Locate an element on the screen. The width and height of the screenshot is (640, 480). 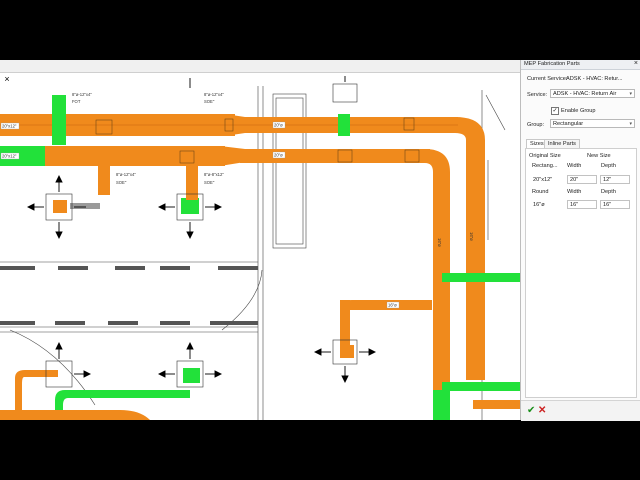
enable-group-label: Enable Group is located at coordinates (578, 111).